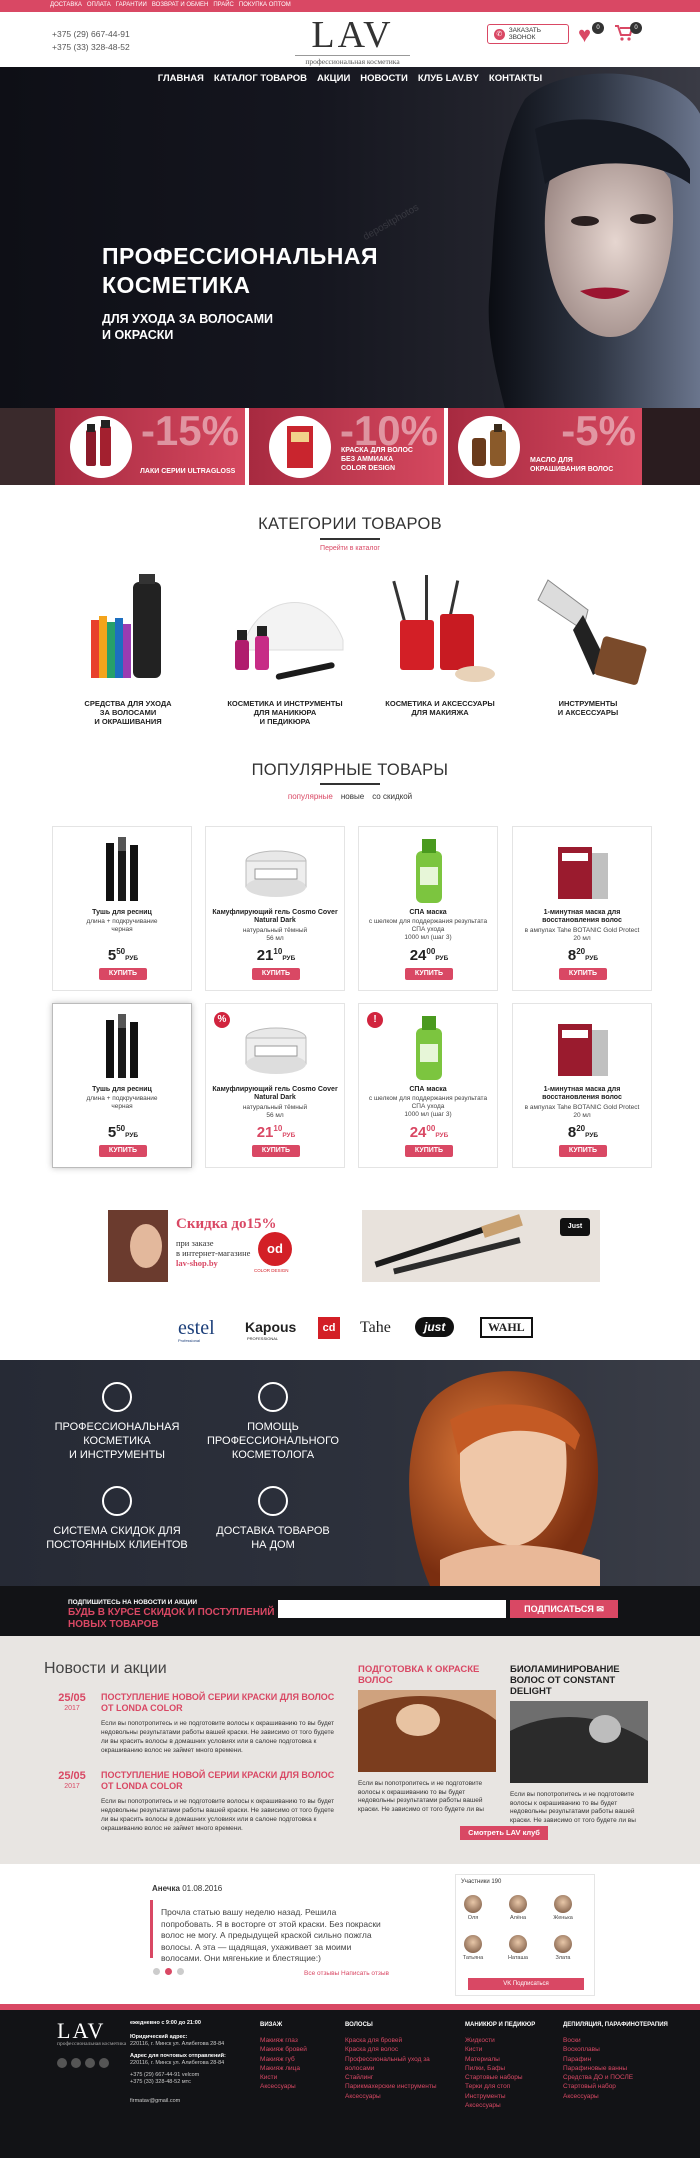 This screenshot has height=2158, width=700. Describe the element at coordinates (91, 34) in the screenshot. I see `phone-1: +375 (29) 667-44-91` at that location.